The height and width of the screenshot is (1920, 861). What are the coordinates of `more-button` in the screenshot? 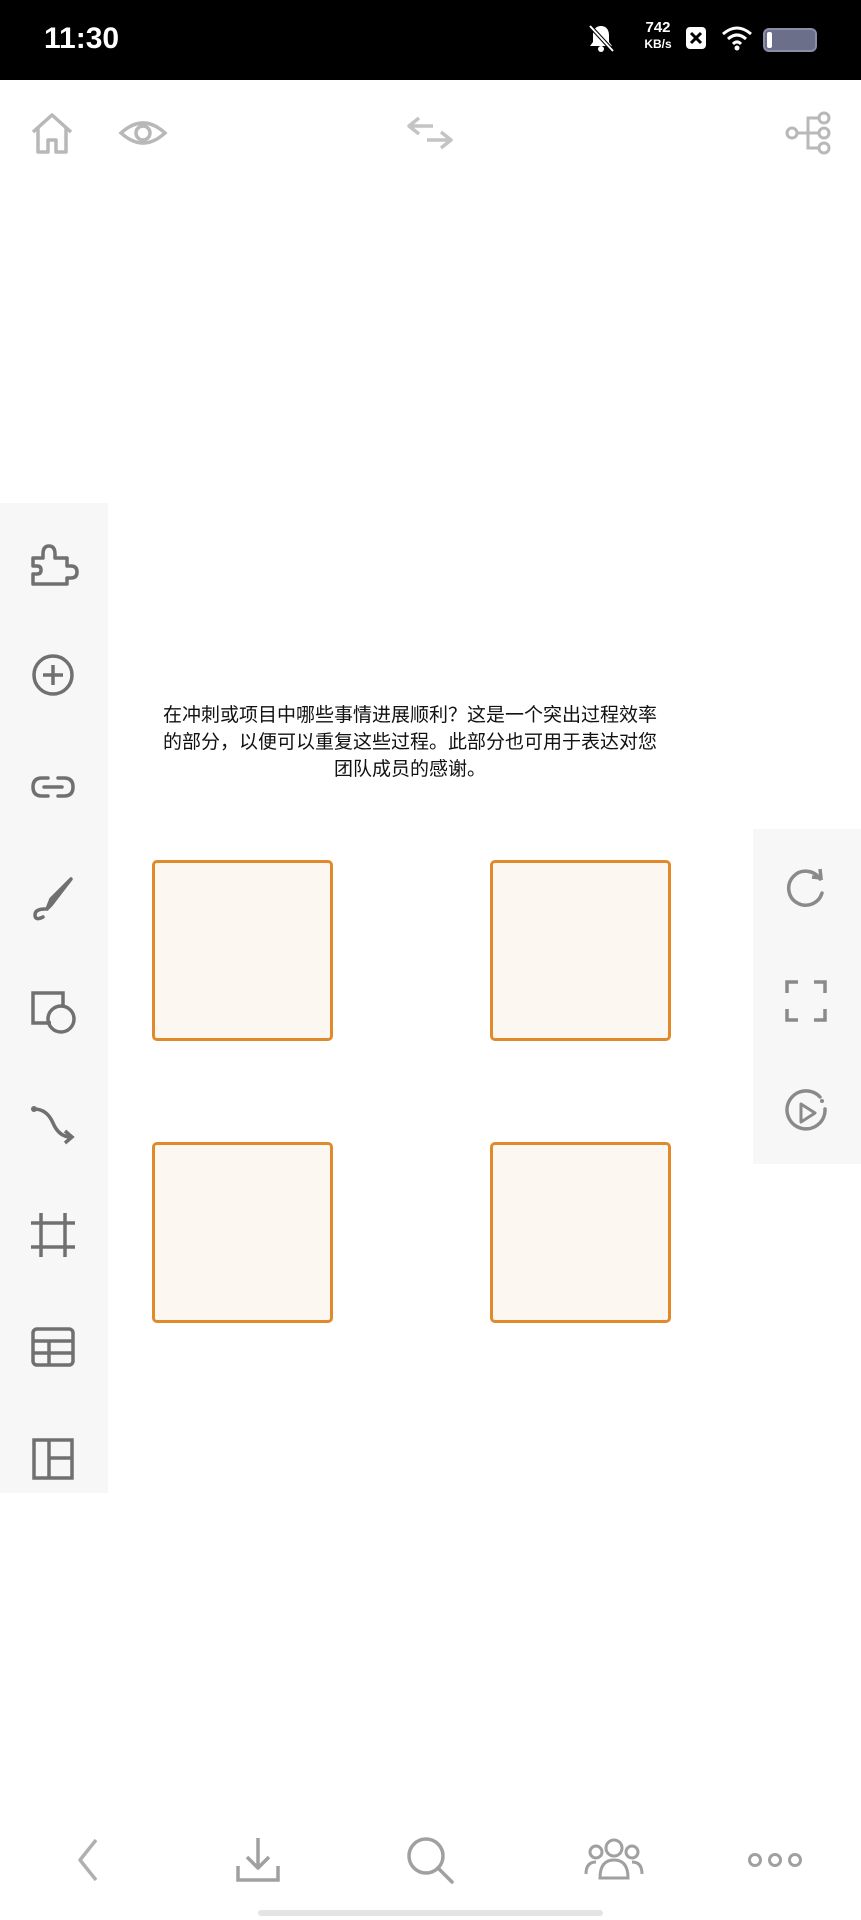 It's located at (775, 1860).